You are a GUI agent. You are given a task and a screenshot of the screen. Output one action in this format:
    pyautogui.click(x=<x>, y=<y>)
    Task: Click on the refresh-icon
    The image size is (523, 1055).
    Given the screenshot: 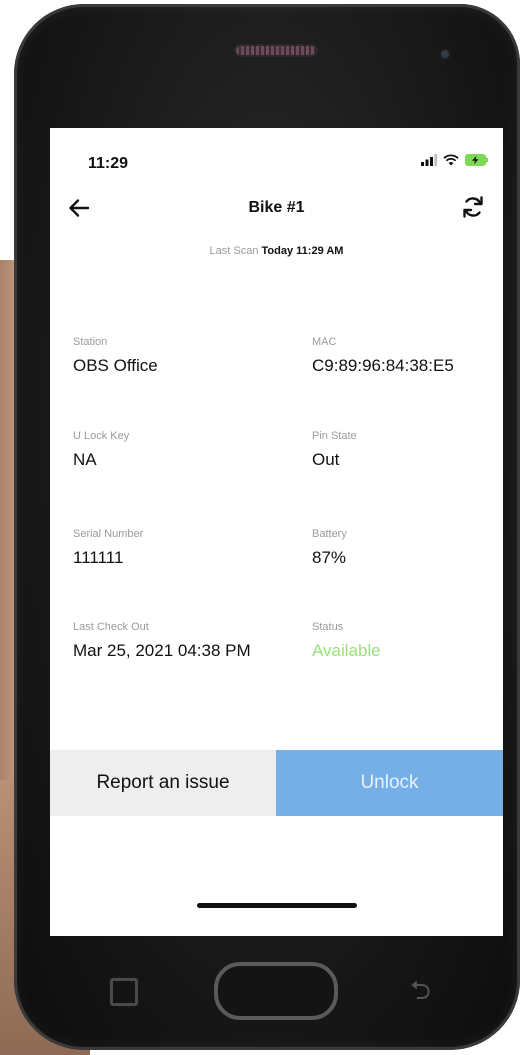 What is the action you would take?
    pyautogui.click(x=473, y=207)
    